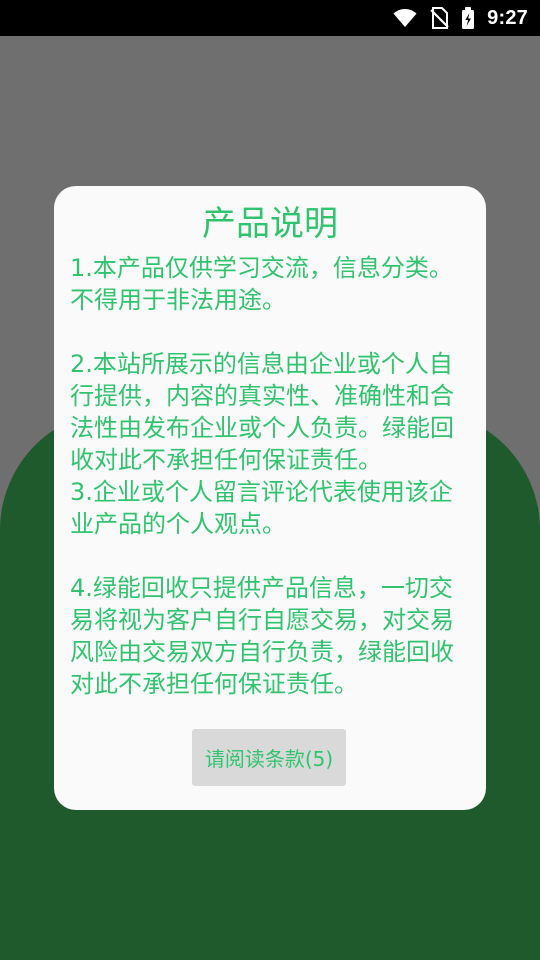 The width and height of the screenshot is (540, 960). I want to click on battery-charging-icon, so click(468, 18).